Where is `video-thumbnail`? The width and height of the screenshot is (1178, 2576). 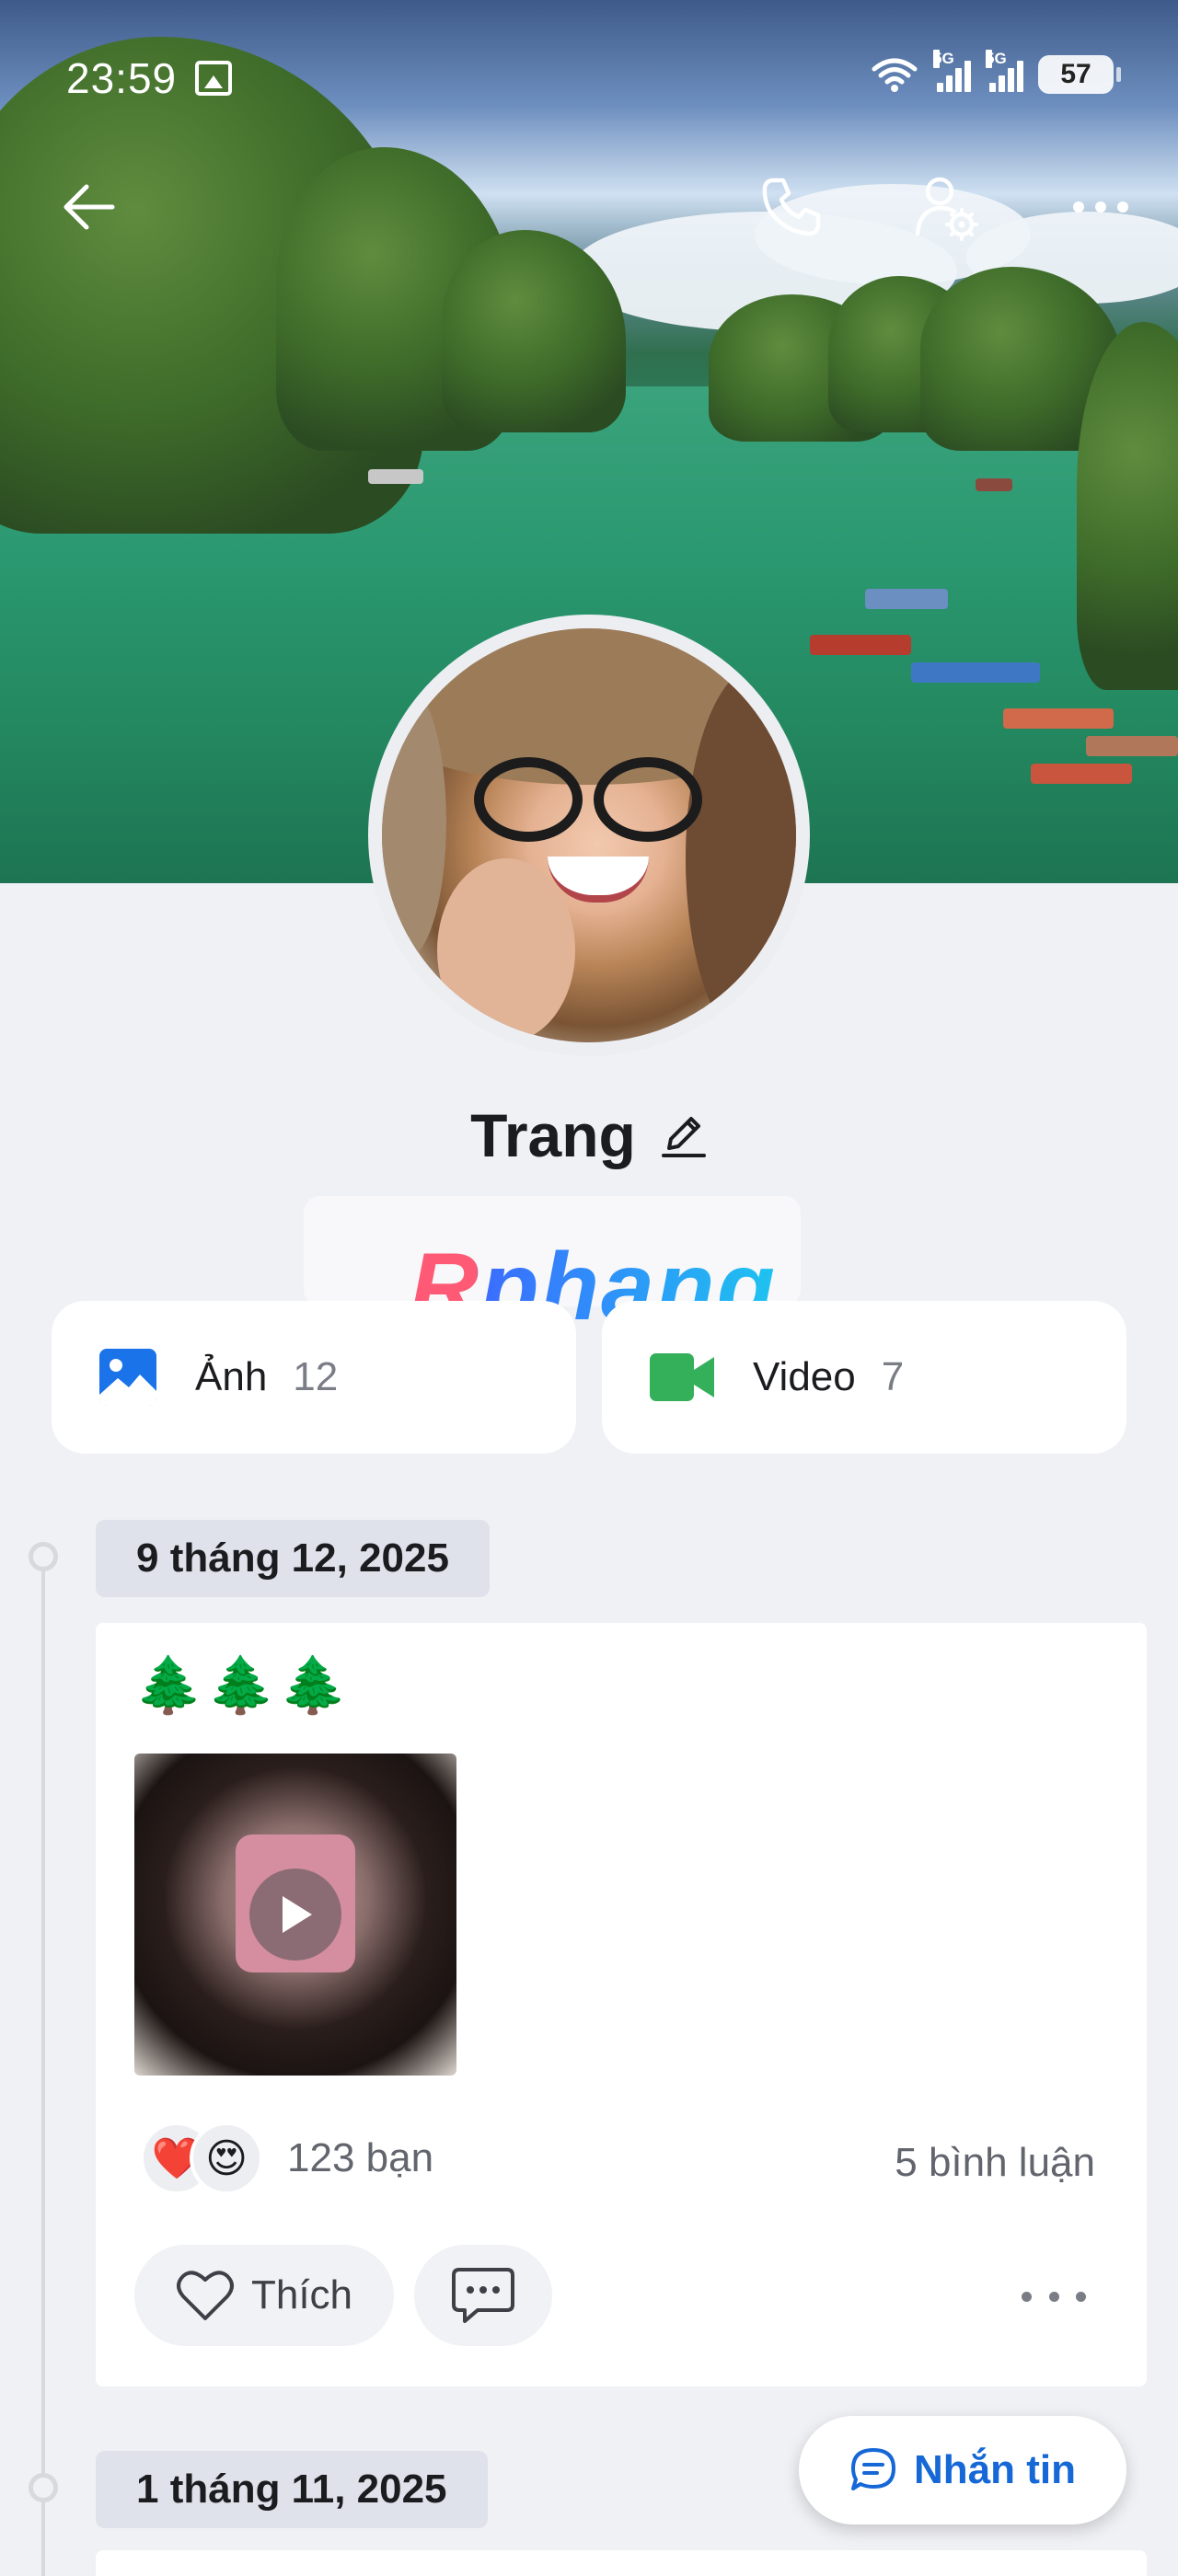 video-thumbnail is located at coordinates (295, 1915).